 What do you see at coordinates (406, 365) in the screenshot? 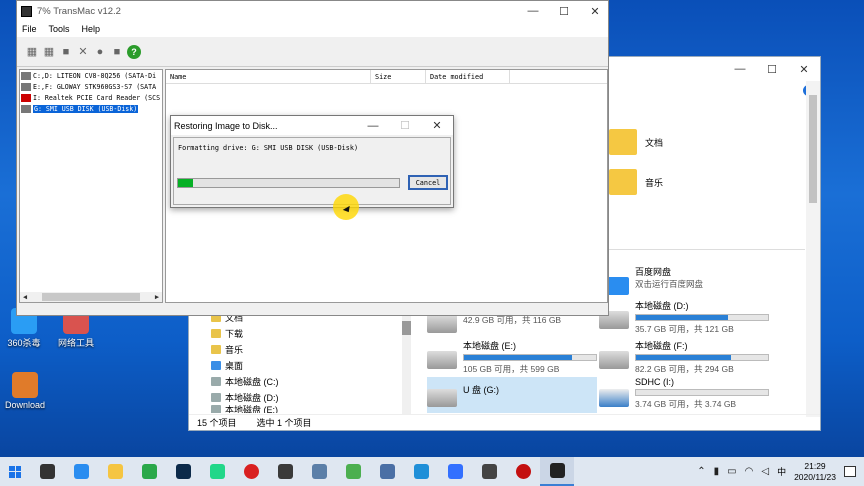
I see `nav-scrollbar` at bounding box center [406, 365].